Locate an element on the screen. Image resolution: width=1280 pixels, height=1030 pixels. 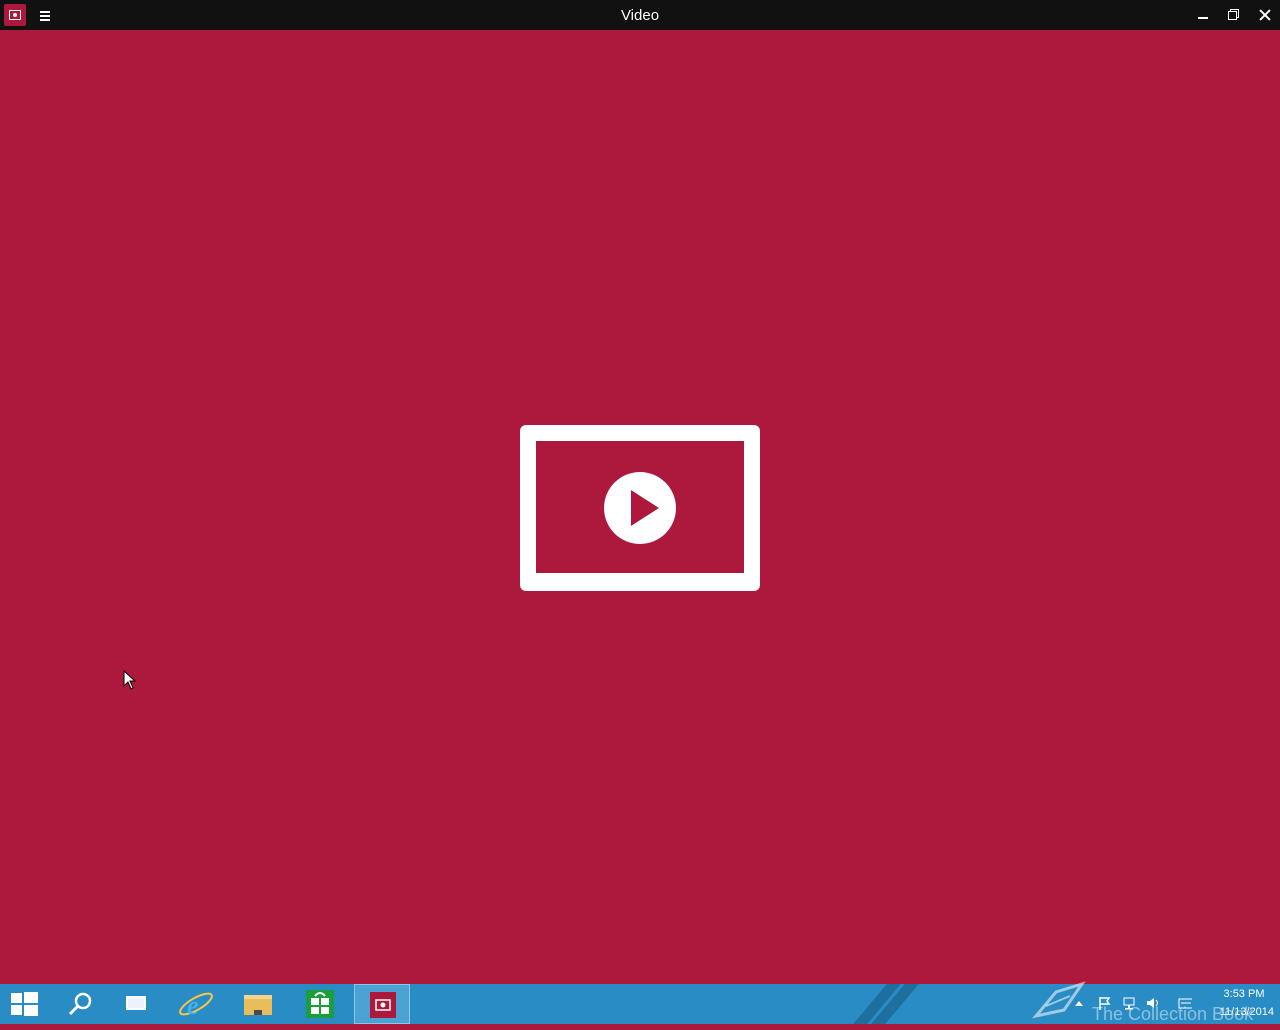
internet-explorer-button: e is located at coordinates (196, 1004).